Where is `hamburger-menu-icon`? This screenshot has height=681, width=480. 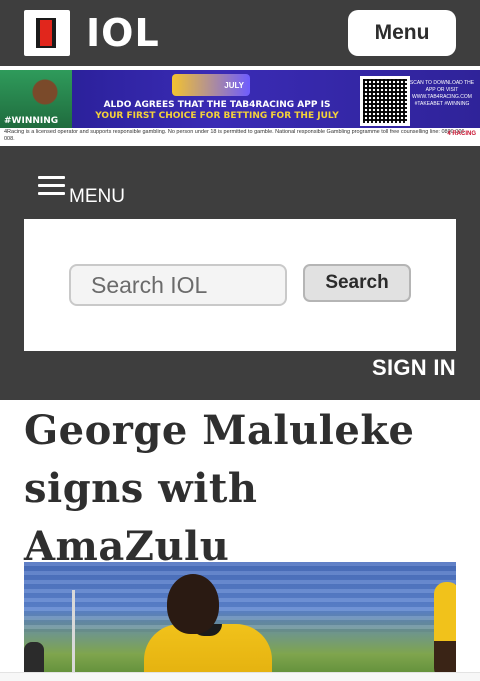
hamburger-menu-icon is located at coordinates (51, 186).